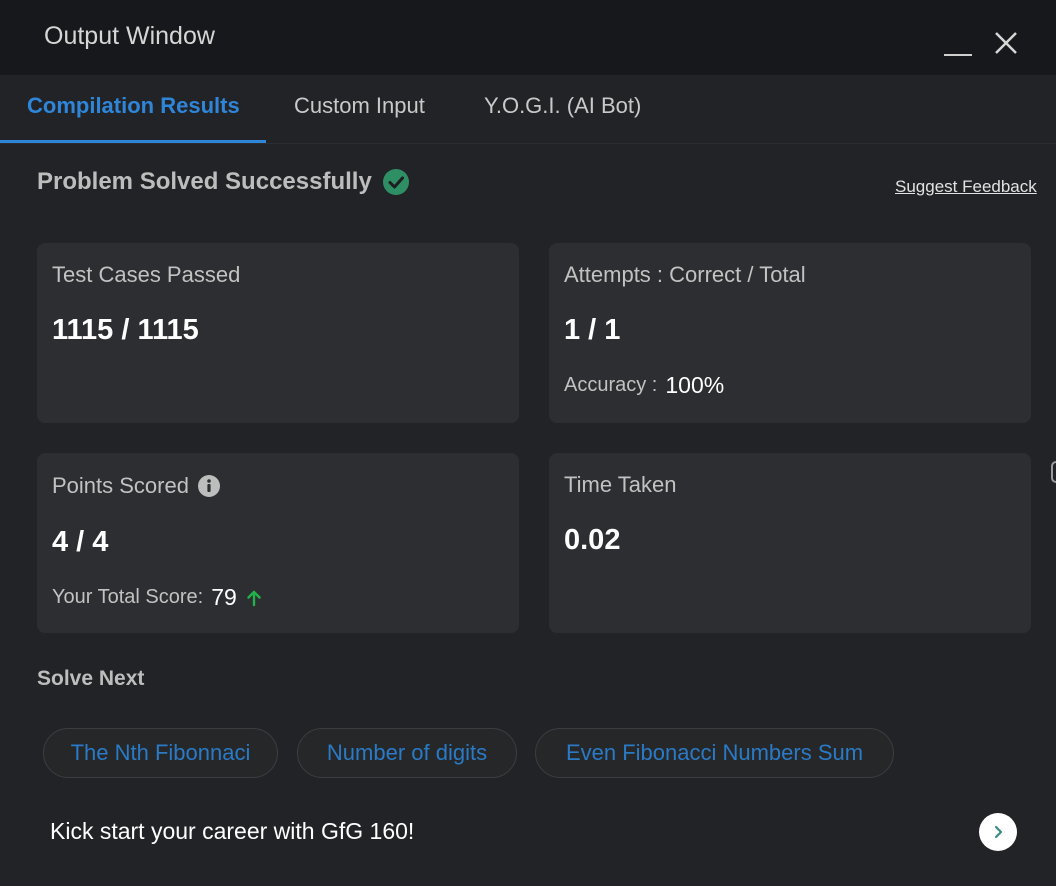 The height and width of the screenshot is (886, 1056). Describe the element at coordinates (232, 831) in the screenshot. I see `promo-text: Kick start your career with GfG 160!` at that location.